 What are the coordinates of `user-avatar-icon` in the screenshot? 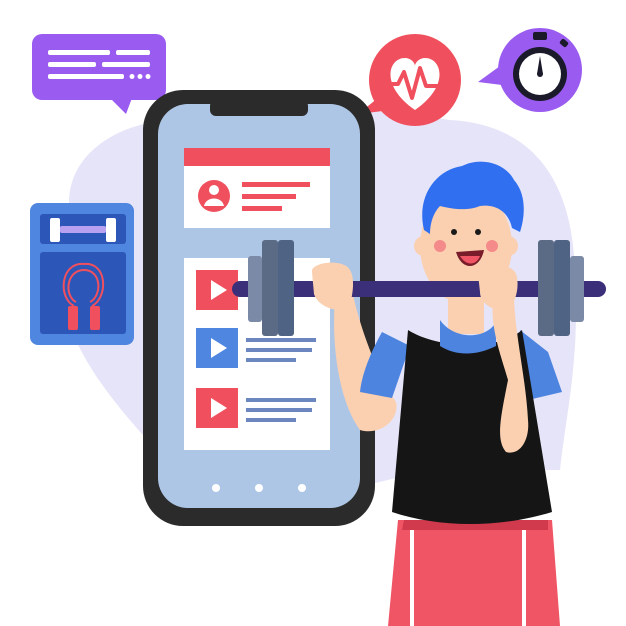 It's located at (214, 196).